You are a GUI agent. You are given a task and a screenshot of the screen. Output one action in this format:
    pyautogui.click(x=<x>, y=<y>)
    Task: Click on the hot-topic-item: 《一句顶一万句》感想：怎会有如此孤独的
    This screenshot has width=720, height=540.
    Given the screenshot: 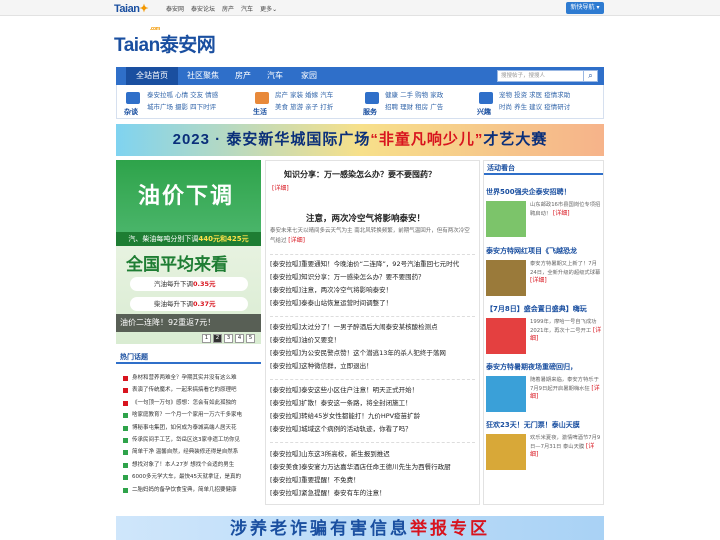 What is the action you would take?
    pyautogui.click(x=192, y=403)
    